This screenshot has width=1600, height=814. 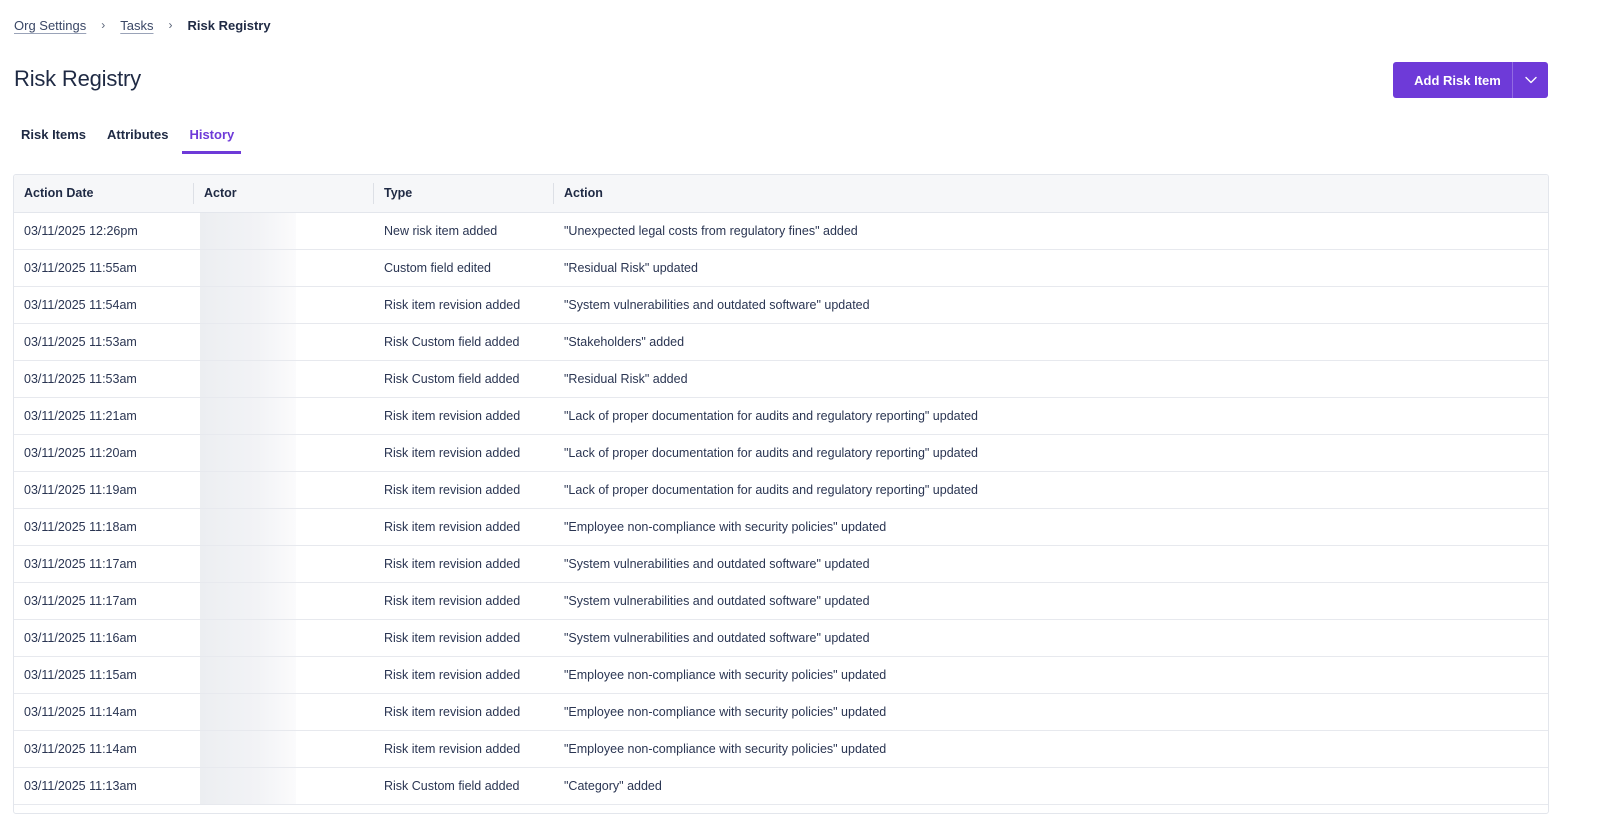 What do you see at coordinates (50, 25) in the screenshot?
I see `breadcrumb-link-org-settings: Org Settings` at bounding box center [50, 25].